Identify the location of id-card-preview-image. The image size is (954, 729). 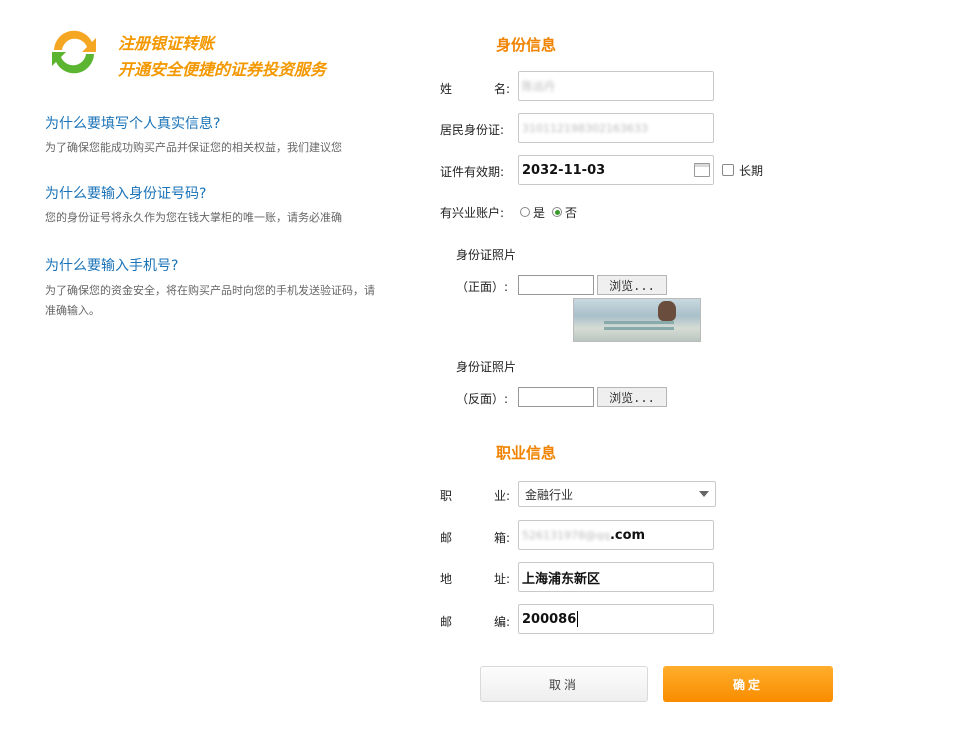
(637, 320).